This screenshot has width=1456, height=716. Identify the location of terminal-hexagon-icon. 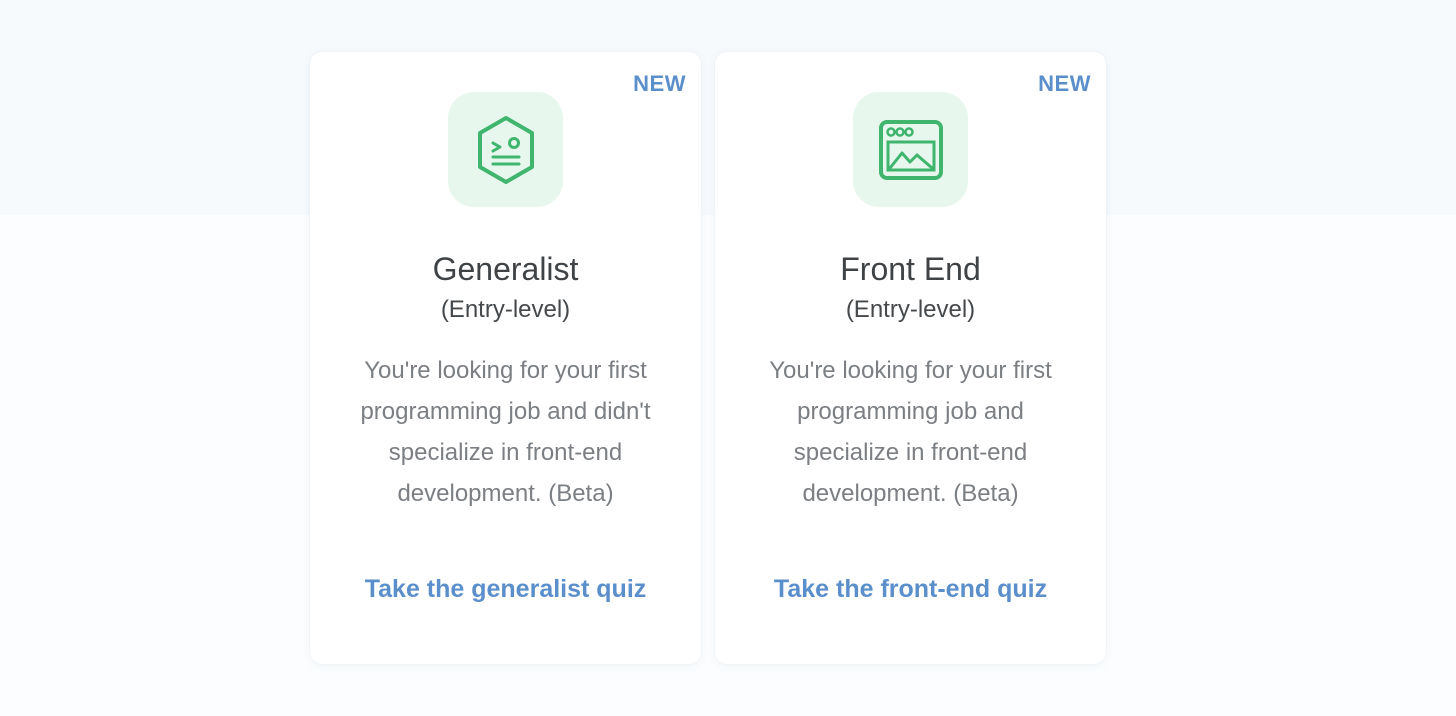
(505, 149).